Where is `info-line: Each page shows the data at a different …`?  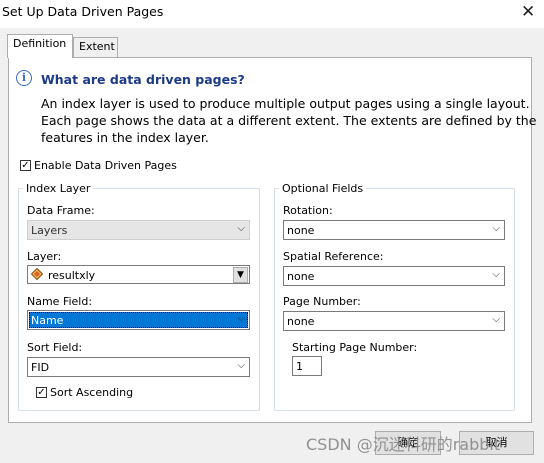 info-line: Each page shows the data at a different … is located at coordinates (289, 120).